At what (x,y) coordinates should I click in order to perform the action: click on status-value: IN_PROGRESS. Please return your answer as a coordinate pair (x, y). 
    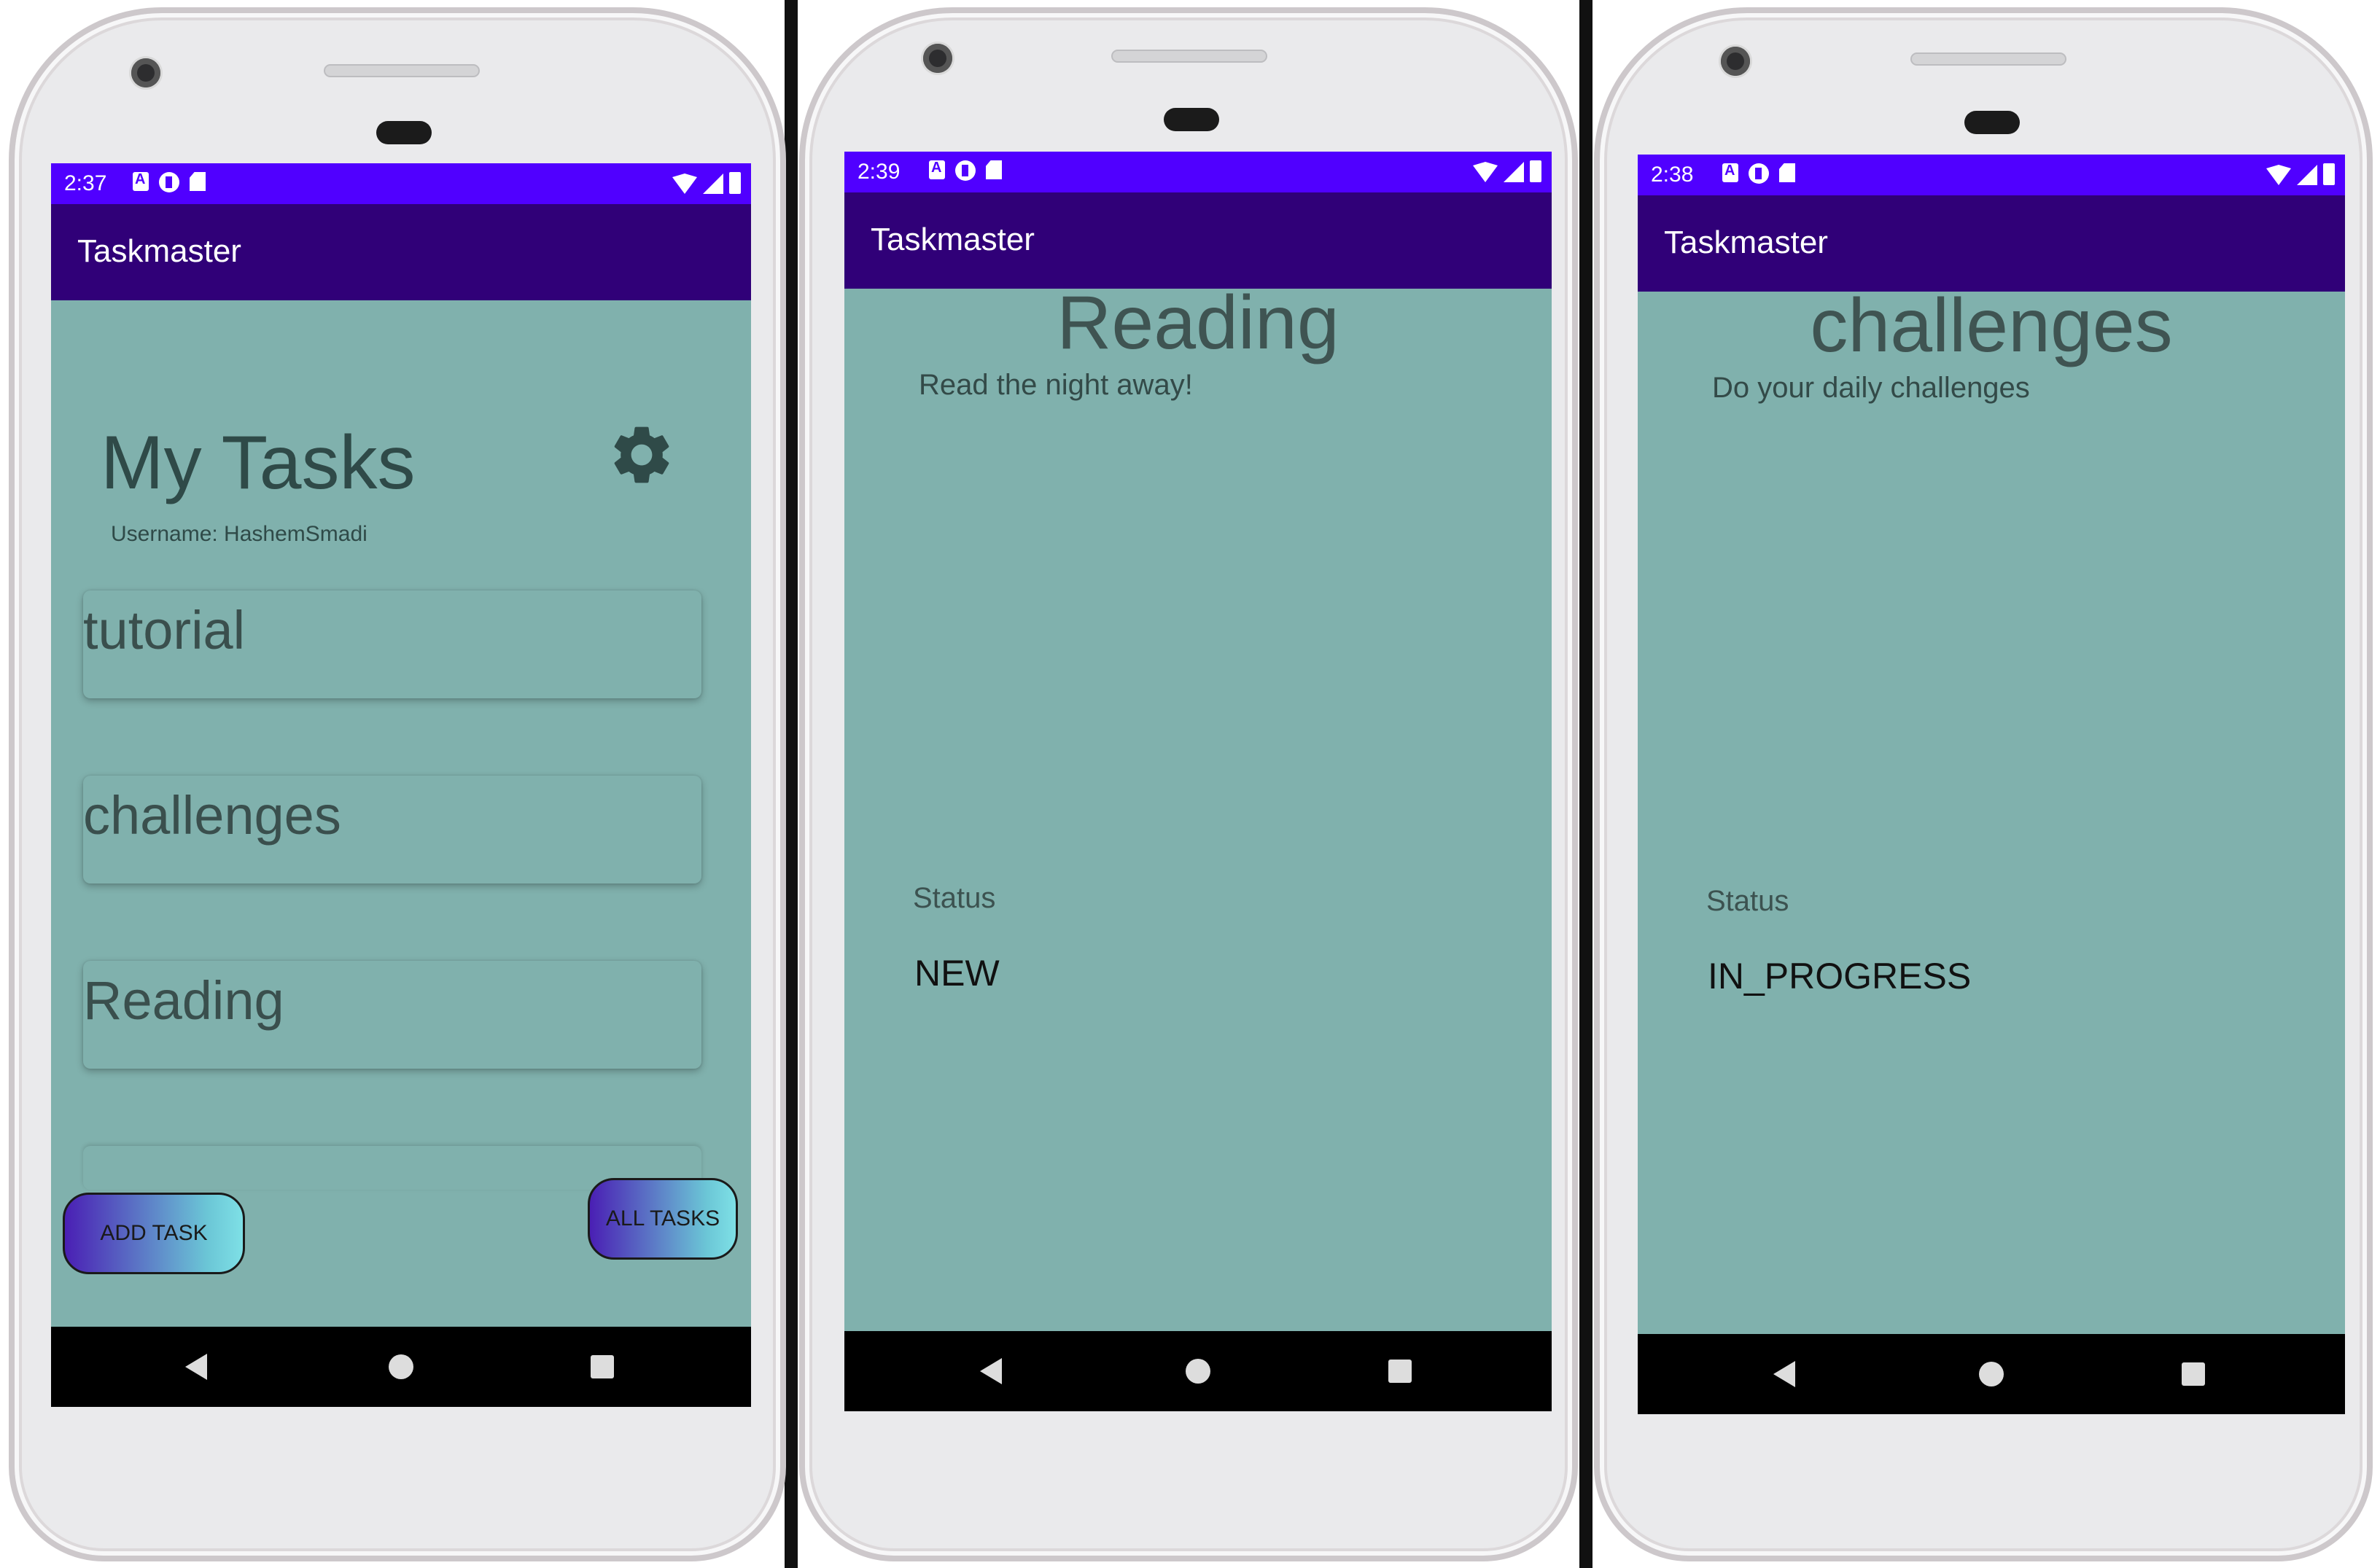
    Looking at the image, I should click on (1840, 976).